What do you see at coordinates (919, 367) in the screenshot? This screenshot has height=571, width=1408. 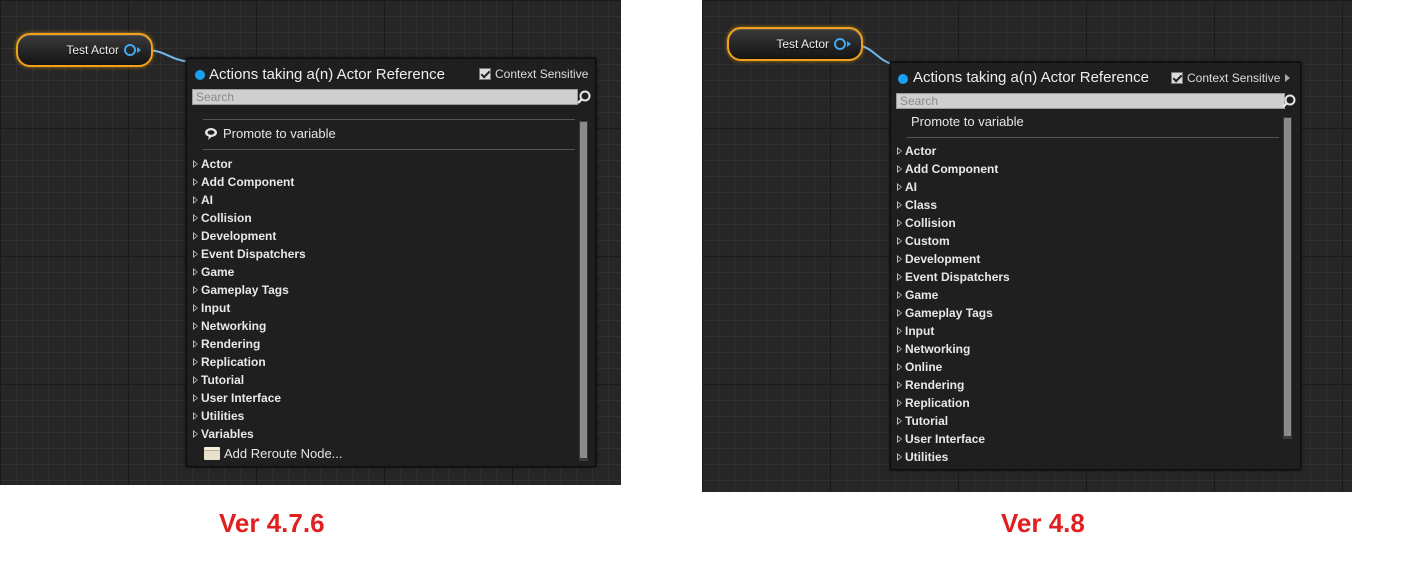 I see `category-item: Online` at bounding box center [919, 367].